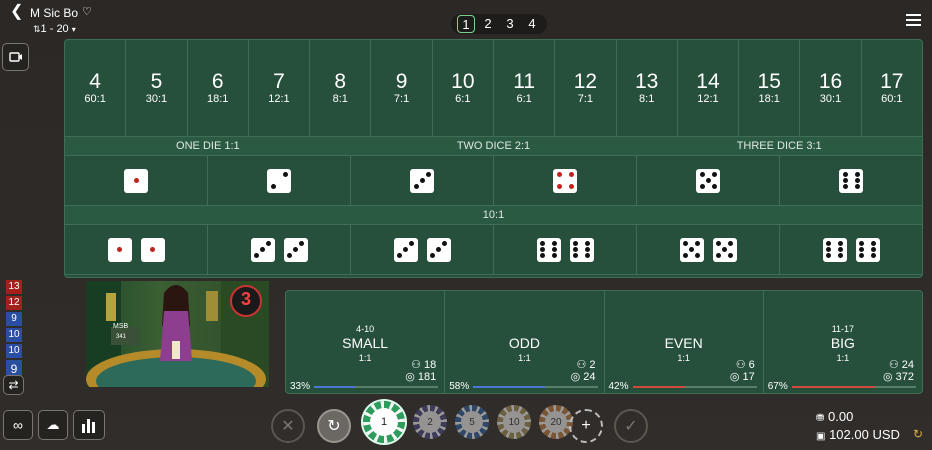 The width and height of the screenshot is (932, 450). Describe the element at coordinates (18, 425) in the screenshot. I see `link-button: ∞` at that location.